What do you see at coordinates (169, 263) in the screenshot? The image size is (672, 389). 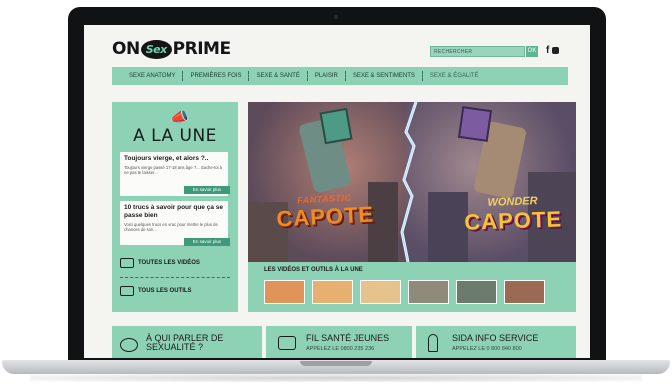 I see `all-videos-label: TOUTES LES VIDÉOS` at bounding box center [169, 263].